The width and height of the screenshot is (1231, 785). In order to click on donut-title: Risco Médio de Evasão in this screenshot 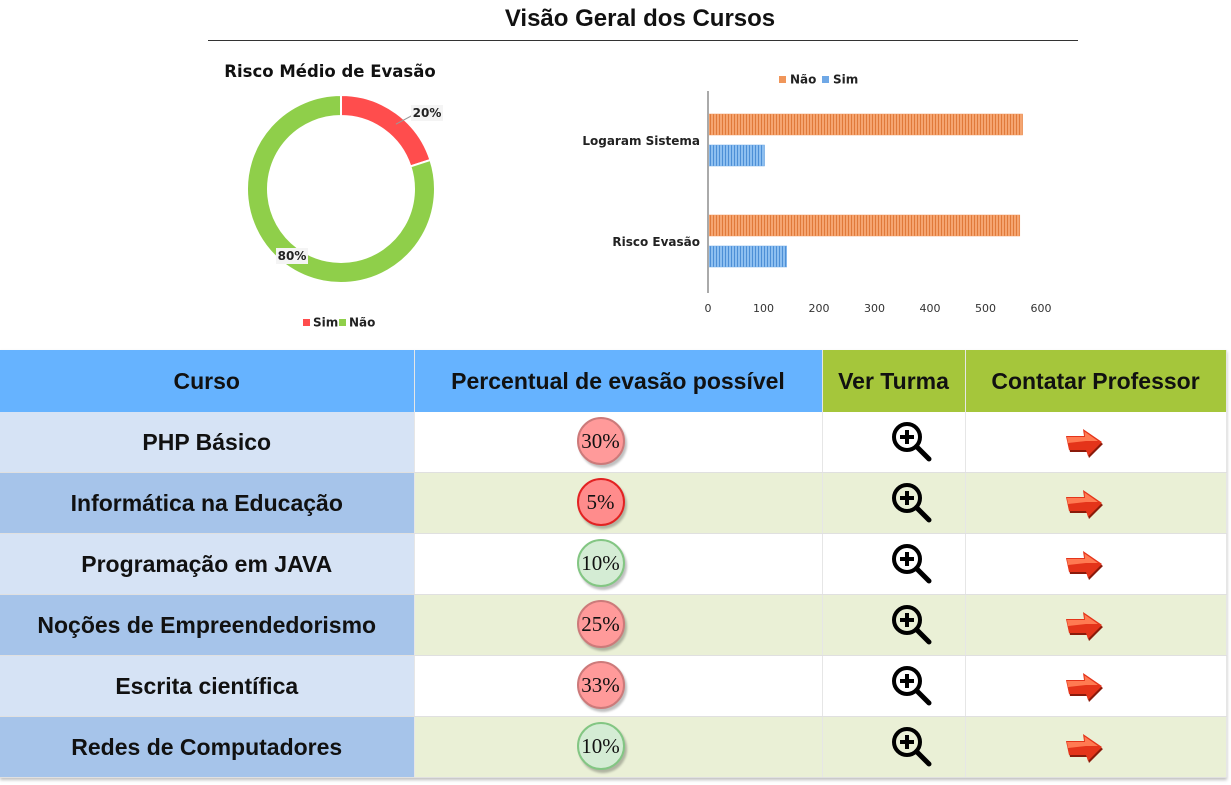, I will do `click(329, 71)`.